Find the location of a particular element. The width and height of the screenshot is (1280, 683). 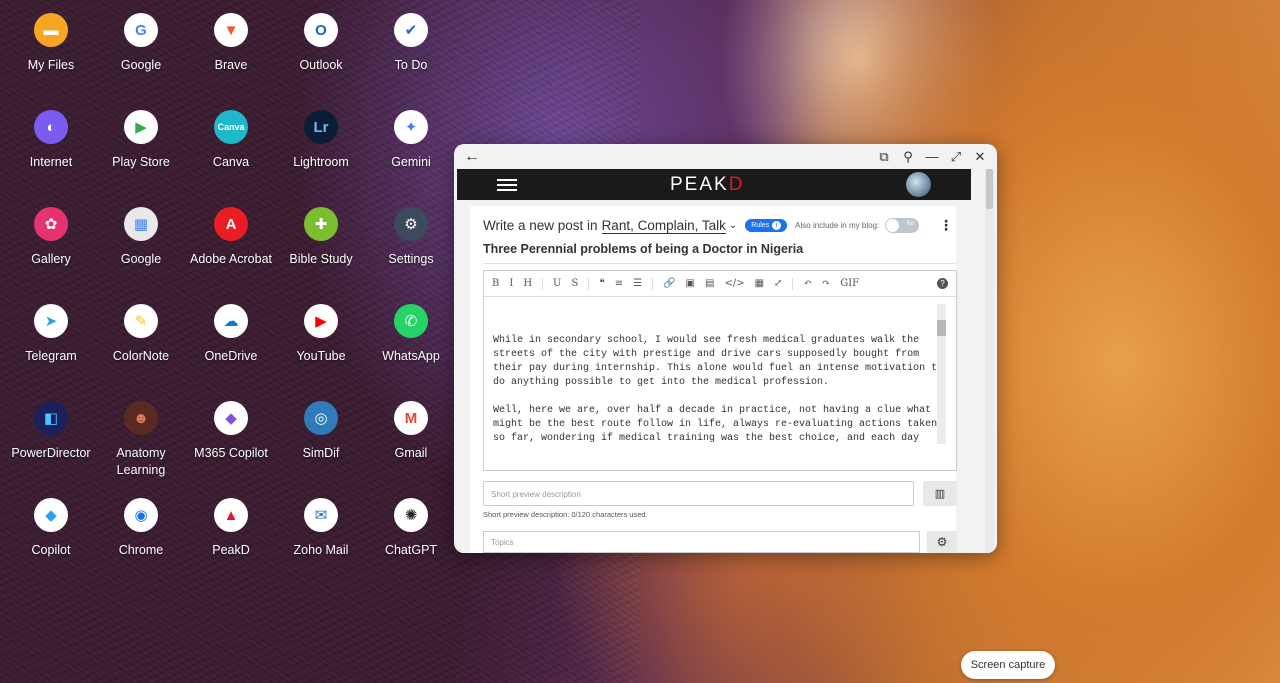

underline-icon: U is located at coordinates (557, 283).